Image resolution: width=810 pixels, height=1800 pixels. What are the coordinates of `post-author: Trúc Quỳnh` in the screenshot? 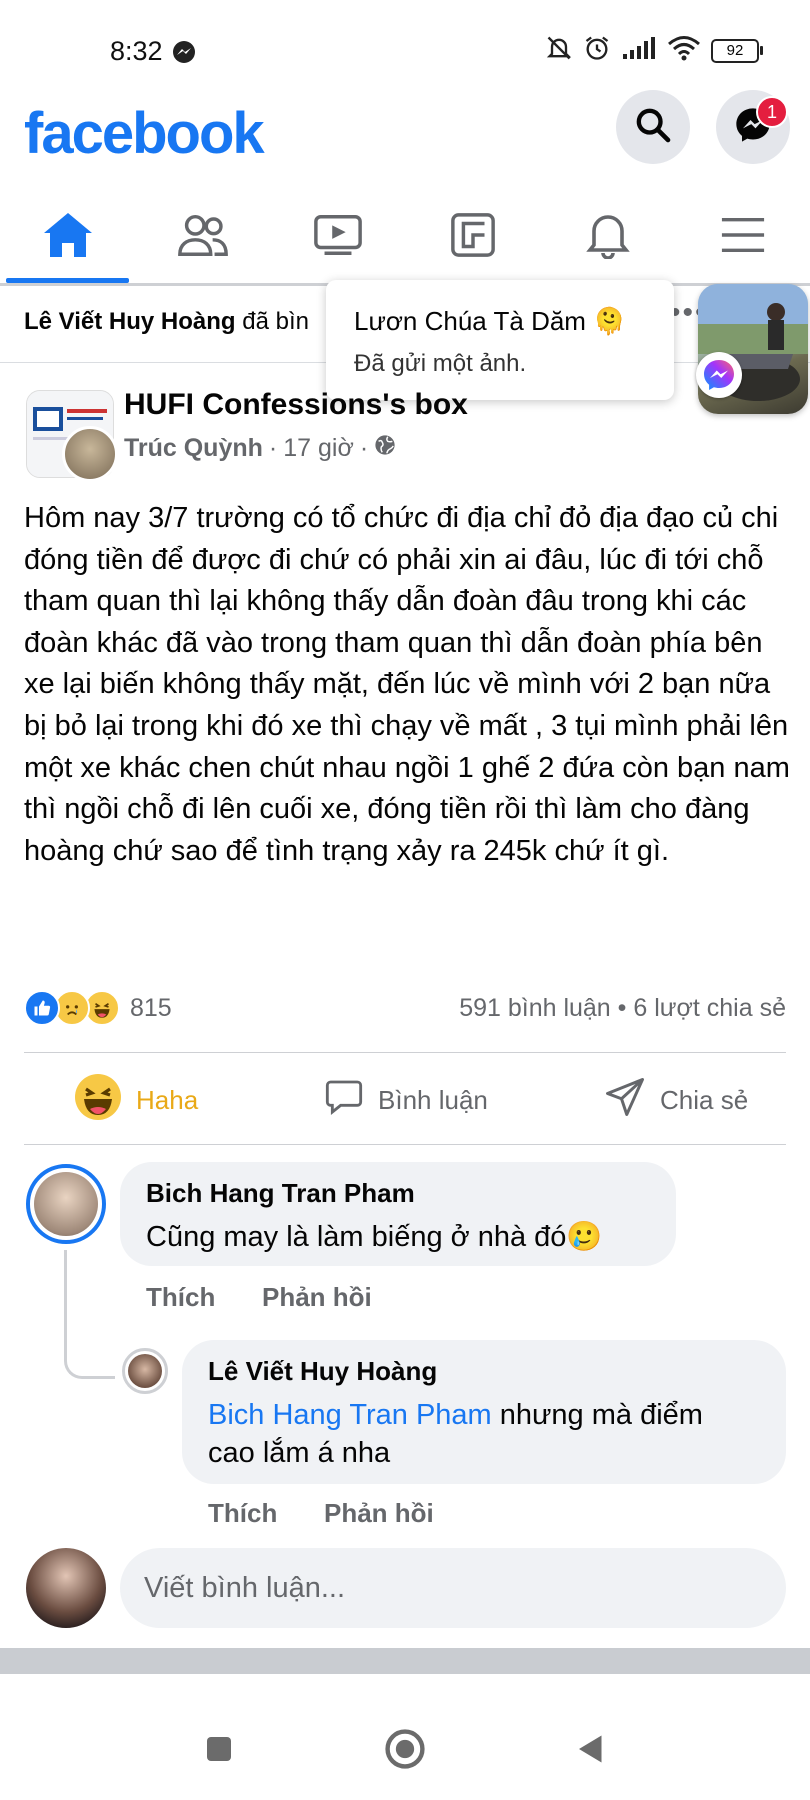 It's located at (193, 448).